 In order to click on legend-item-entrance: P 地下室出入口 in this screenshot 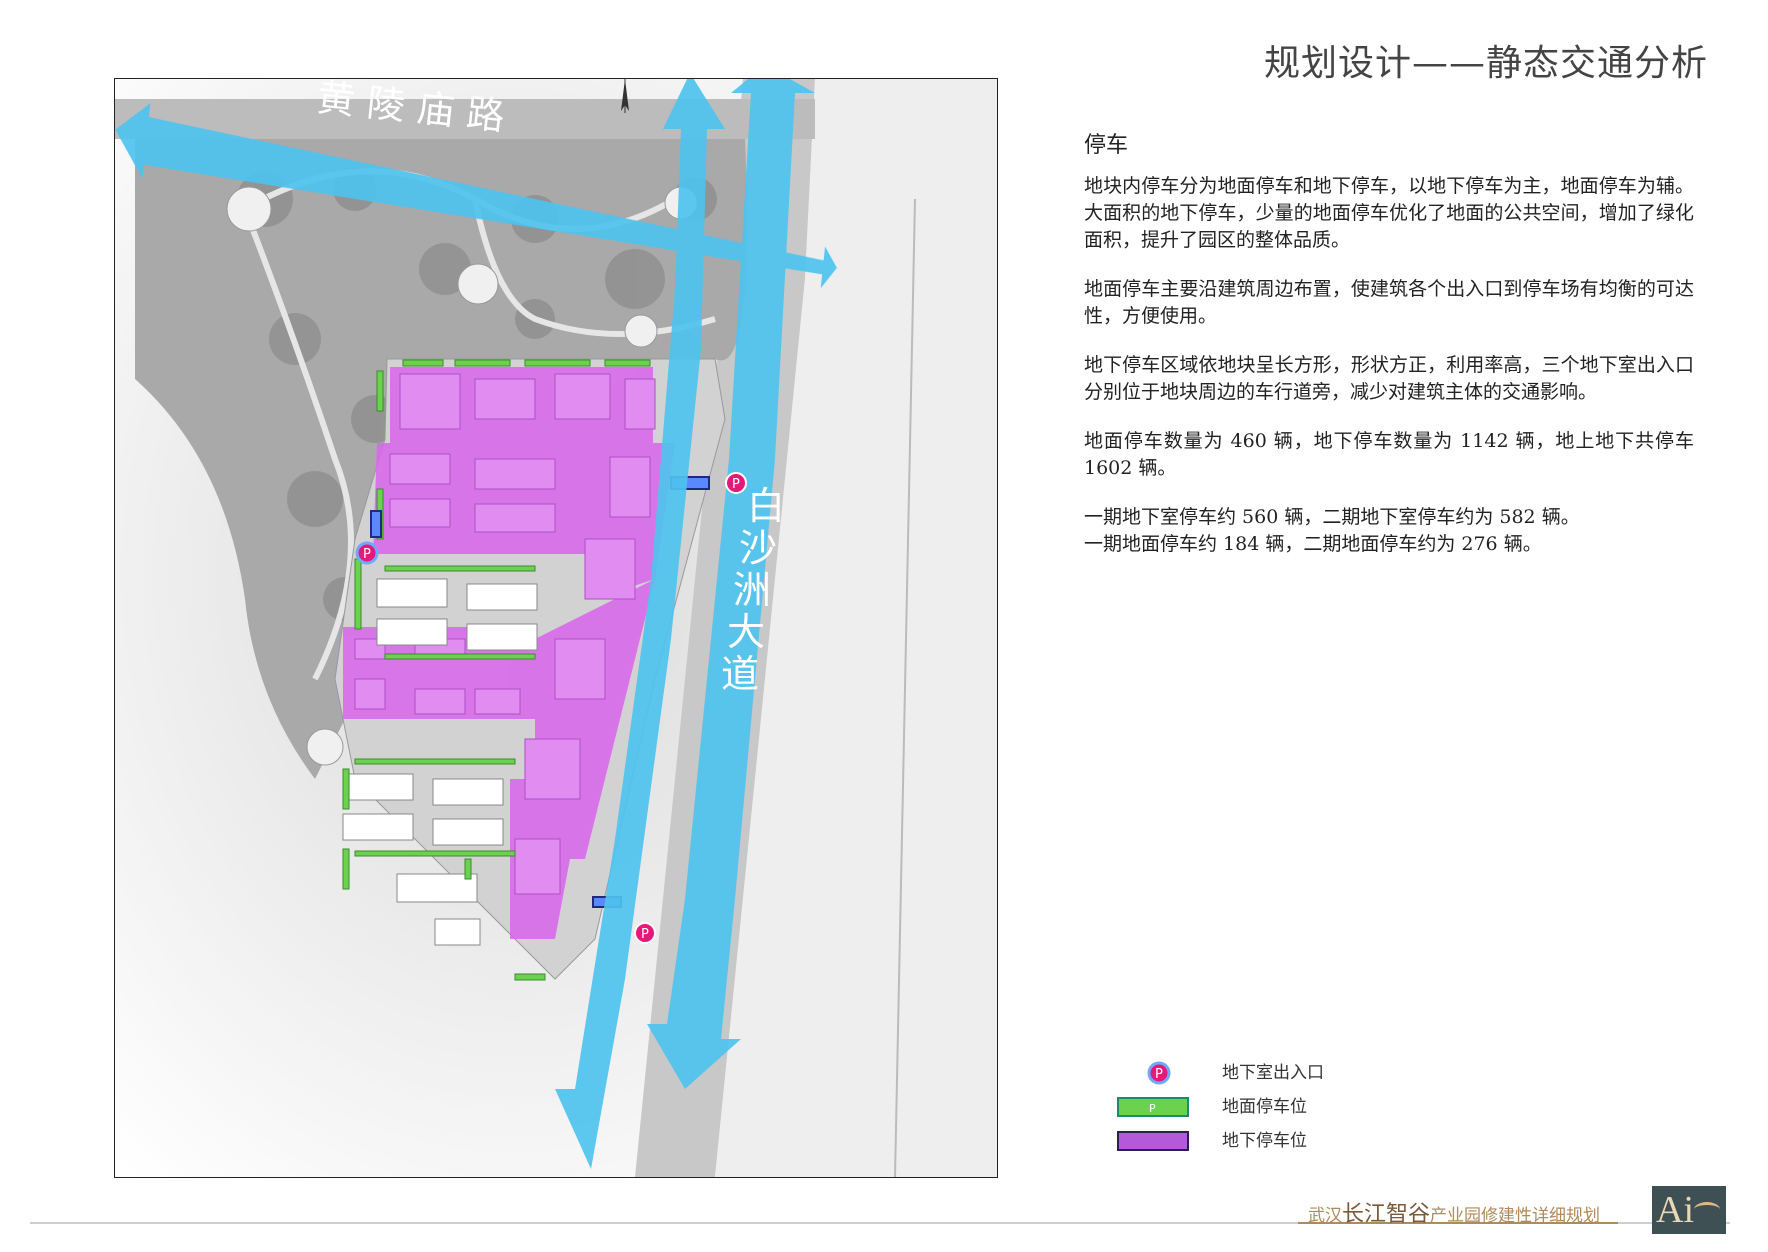, I will do `click(1246, 1077)`.